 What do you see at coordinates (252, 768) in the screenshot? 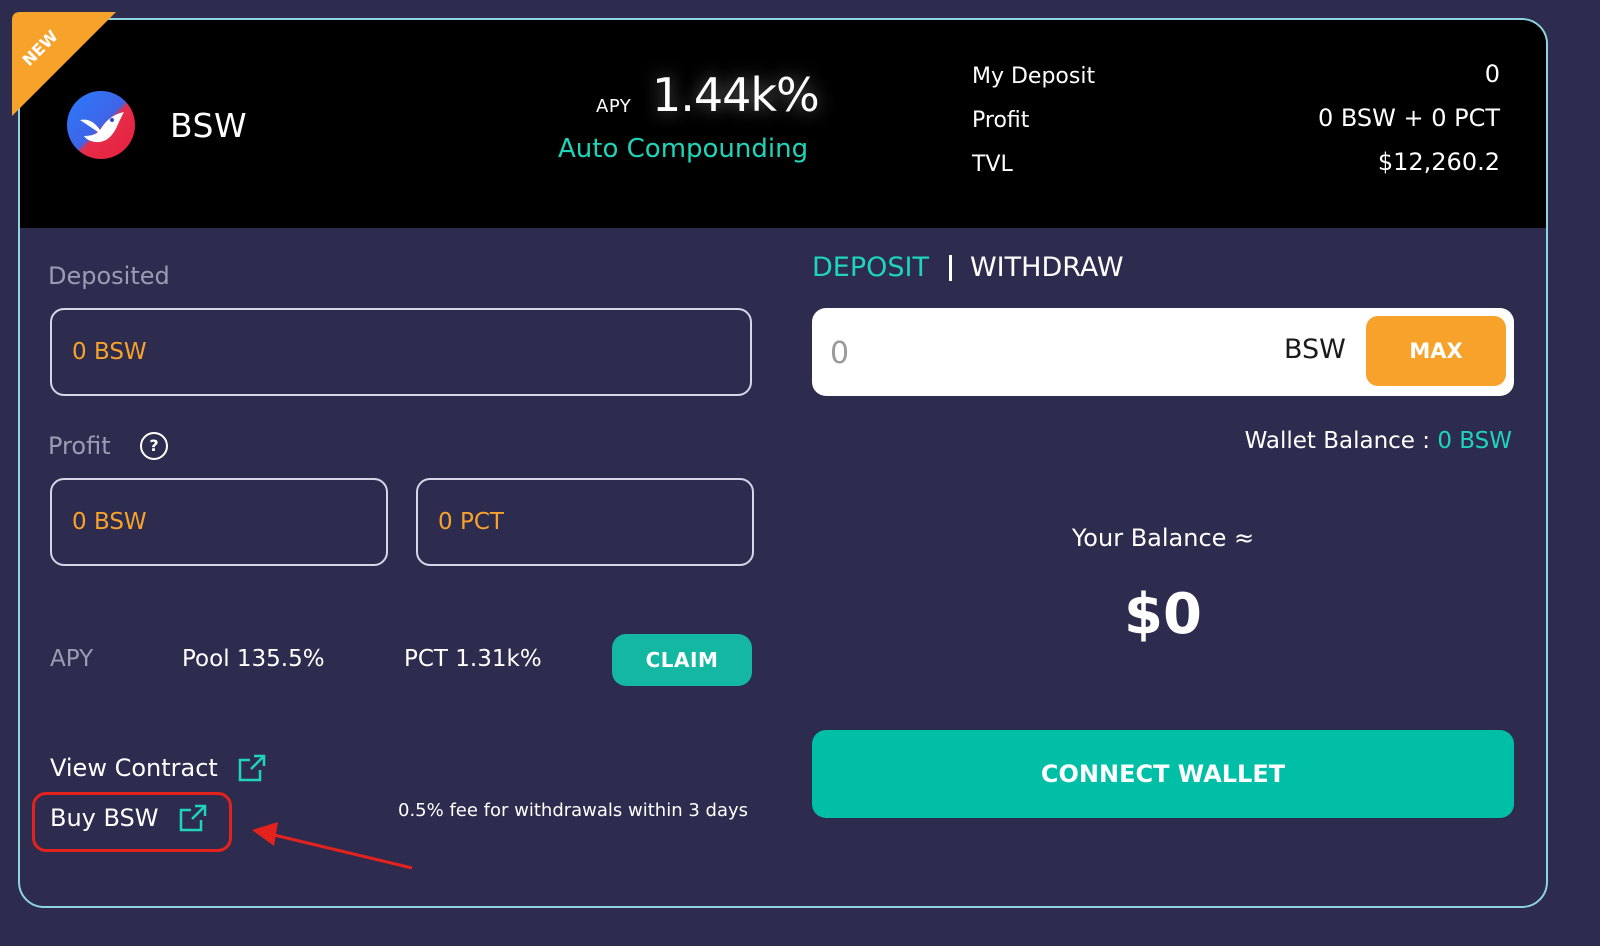
I see `external-link-icon` at bounding box center [252, 768].